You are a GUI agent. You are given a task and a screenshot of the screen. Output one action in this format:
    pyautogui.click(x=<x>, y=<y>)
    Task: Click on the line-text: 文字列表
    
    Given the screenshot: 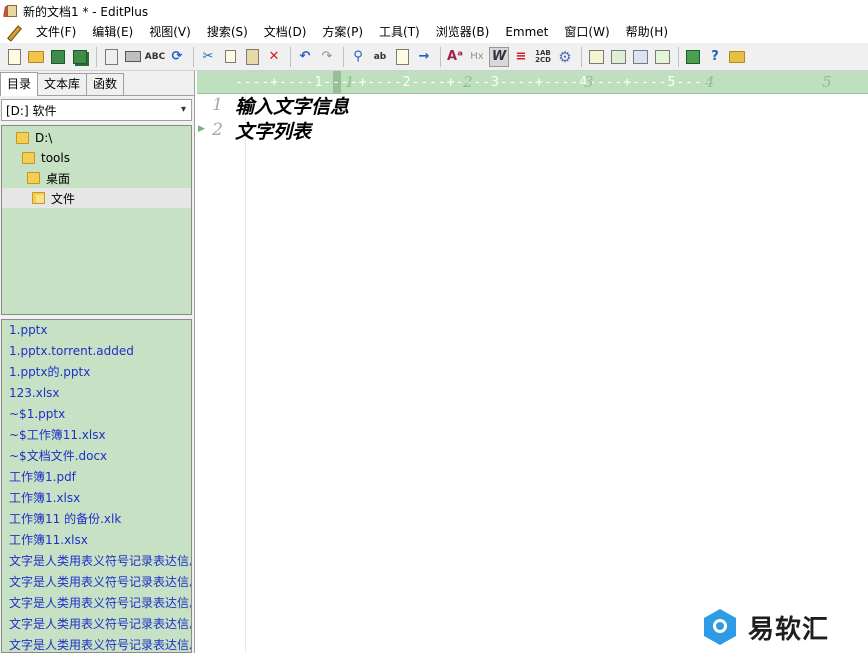 What is the action you would take?
    pyautogui.click(x=273, y=131)
    